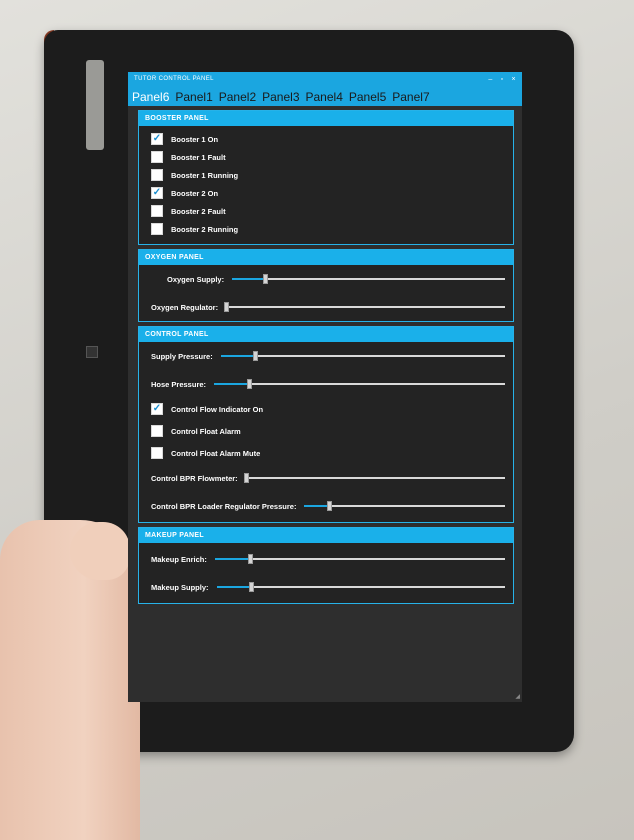  What do you see at coordinates (328, 211) in the screenshot?
I see `booster-2-fault-checkbox: Booster 2 Fault` at bounding box center [328, 211].